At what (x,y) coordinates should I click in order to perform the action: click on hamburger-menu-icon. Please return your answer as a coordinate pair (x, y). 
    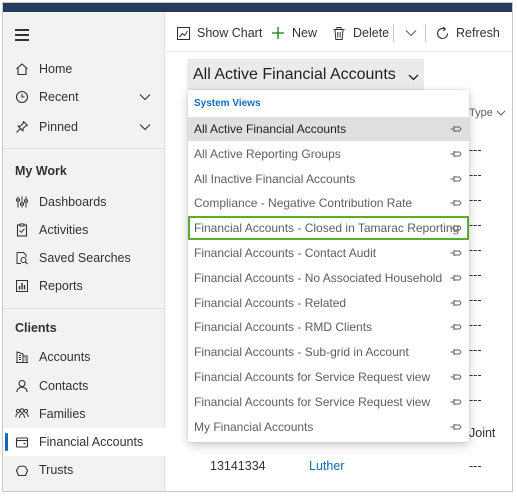
    Looking at the image, I should click on (22, 35).